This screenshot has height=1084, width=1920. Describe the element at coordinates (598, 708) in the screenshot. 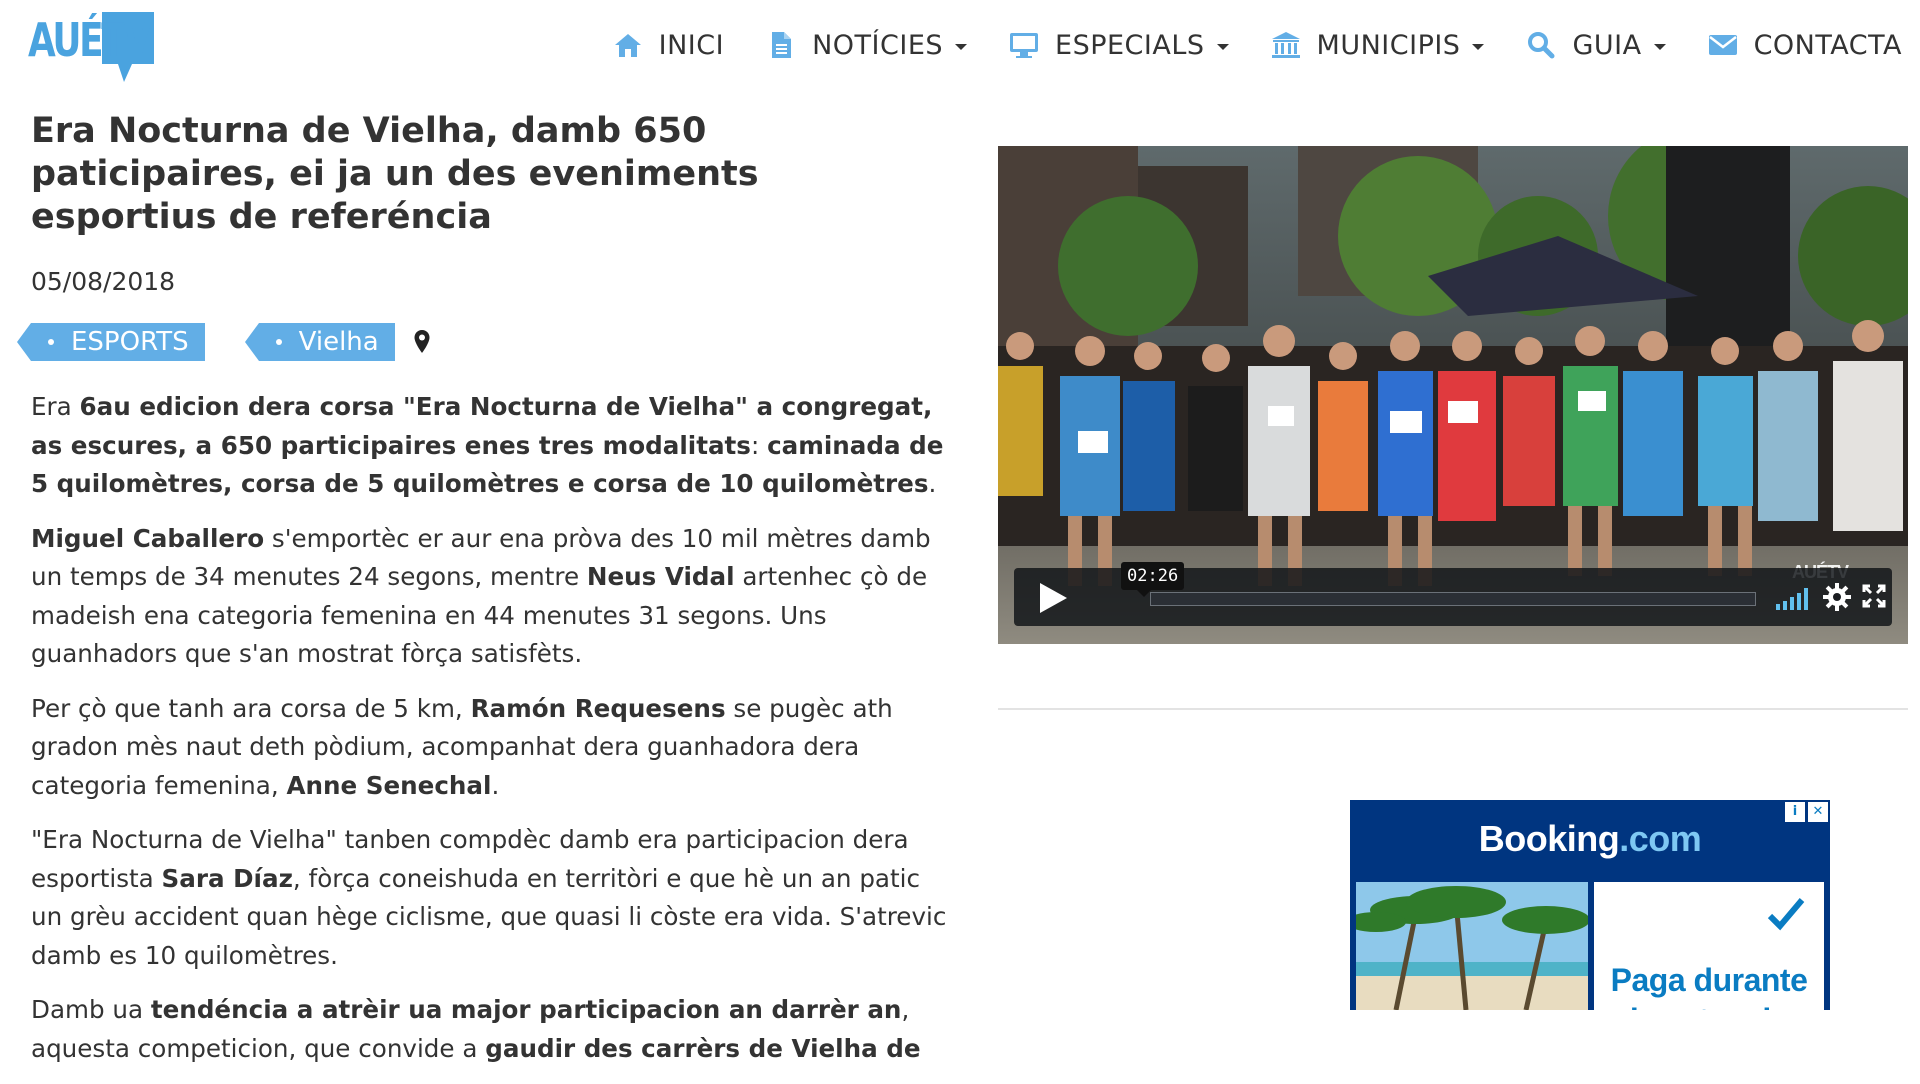

I see `emphasized-text: Ramón Requesens` at that location.